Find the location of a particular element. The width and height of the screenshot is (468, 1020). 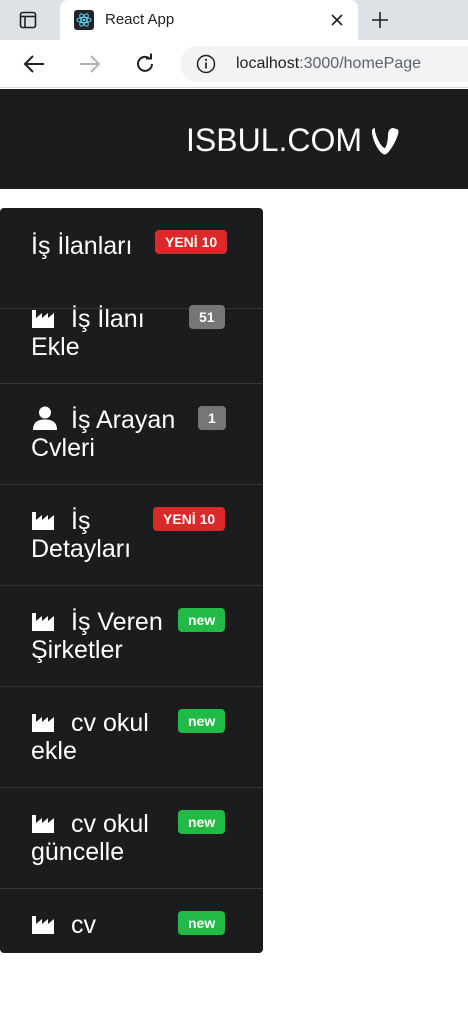

count-badge: 1 is located at coordinates (212, 418).